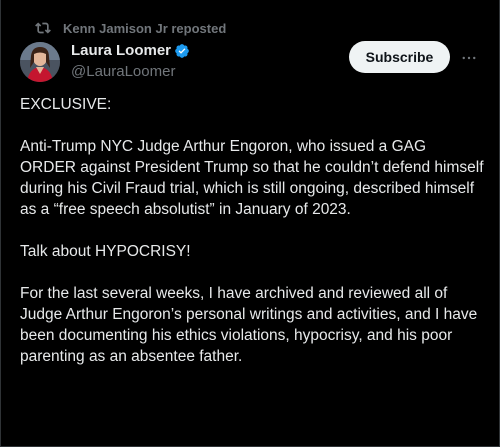 This screenshot has width=500, height=447. What do you see at coordinates (145, 28) in the screenshot?
I see `repost-text: Kenn Jamison Jr reposted` at bounding box center [145, 28].